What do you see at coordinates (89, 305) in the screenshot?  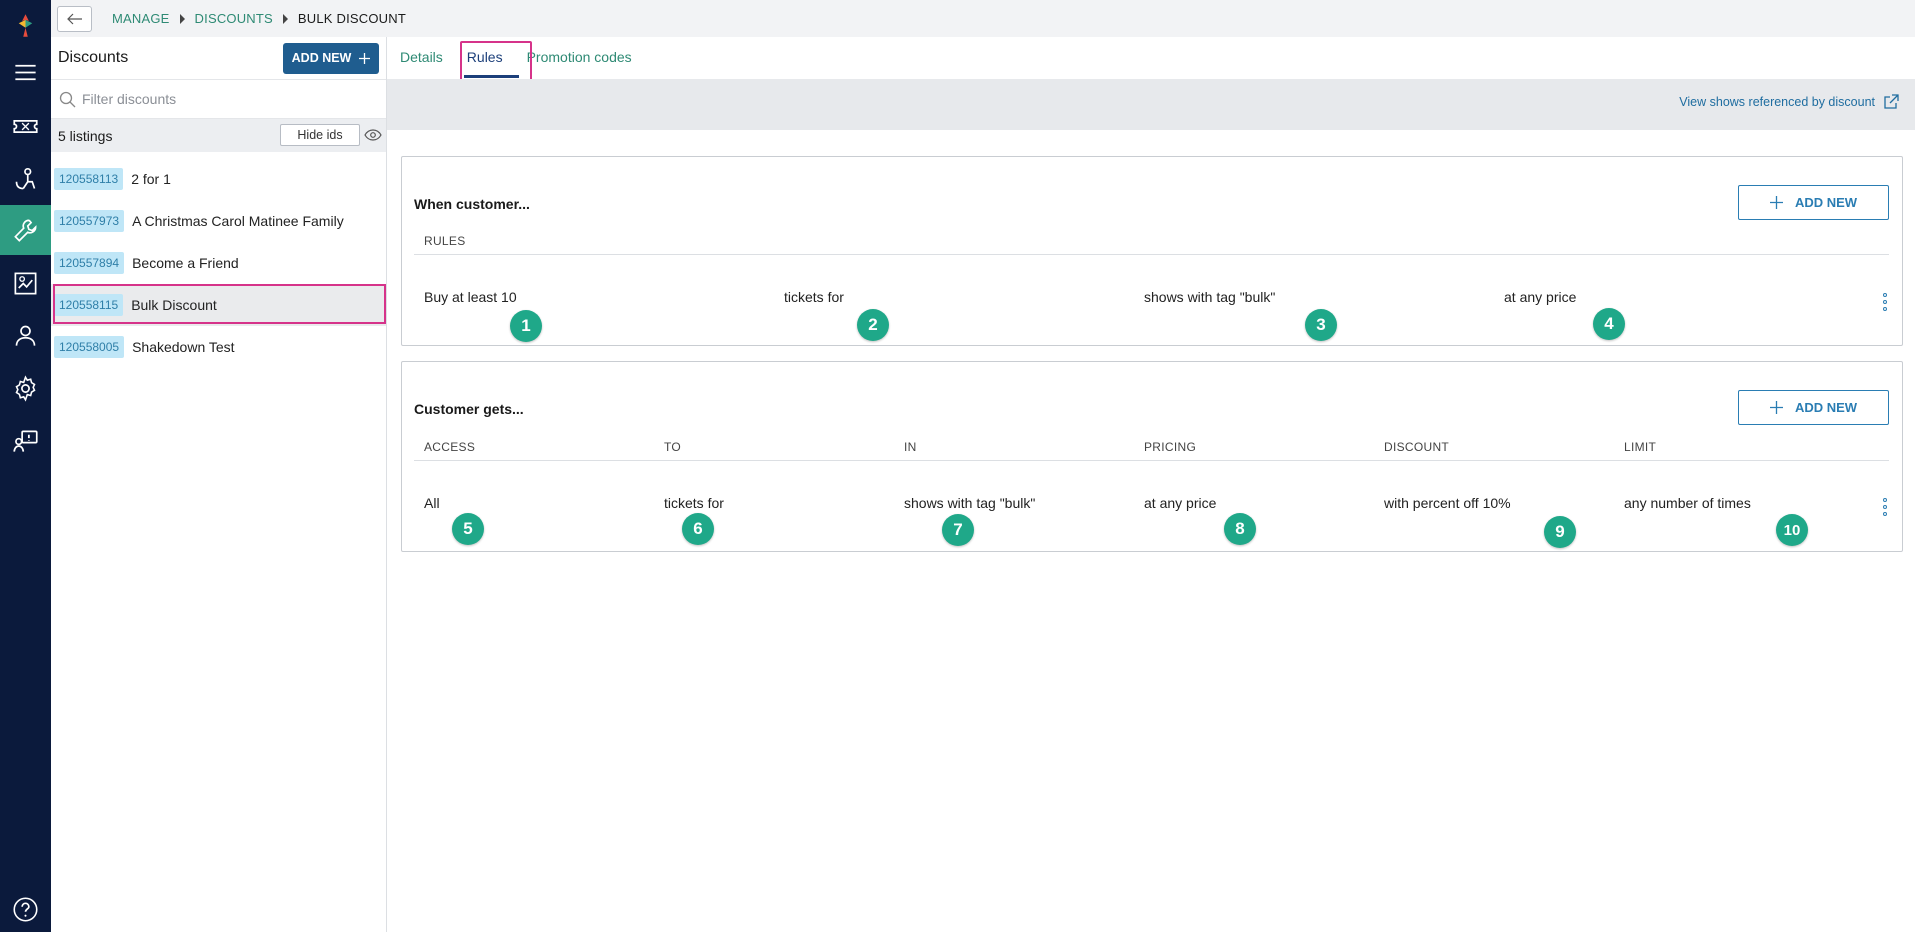 I see `discount-id-badge: 120558115` at bounding box center [89, 305].